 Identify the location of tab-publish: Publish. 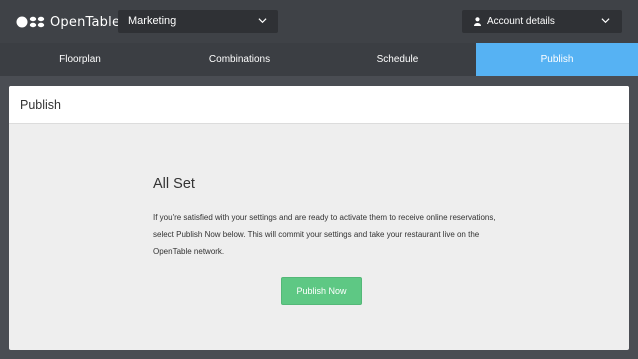
(557, 59).